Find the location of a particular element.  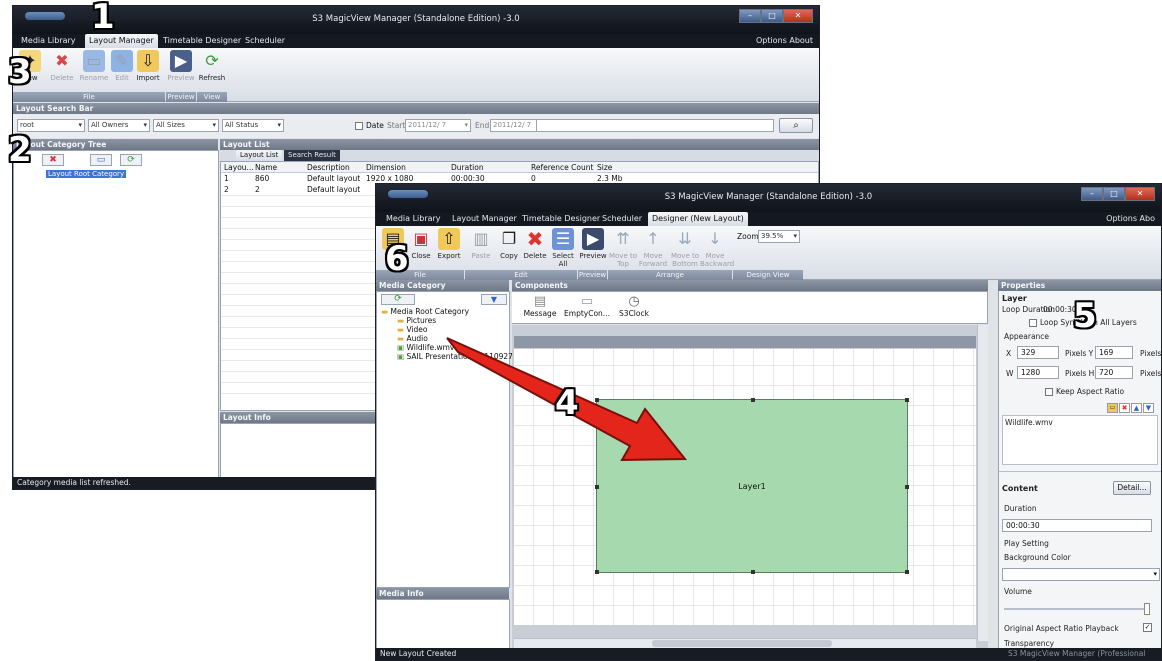

annotation-4: 4 is located at coordinates (567, 403).